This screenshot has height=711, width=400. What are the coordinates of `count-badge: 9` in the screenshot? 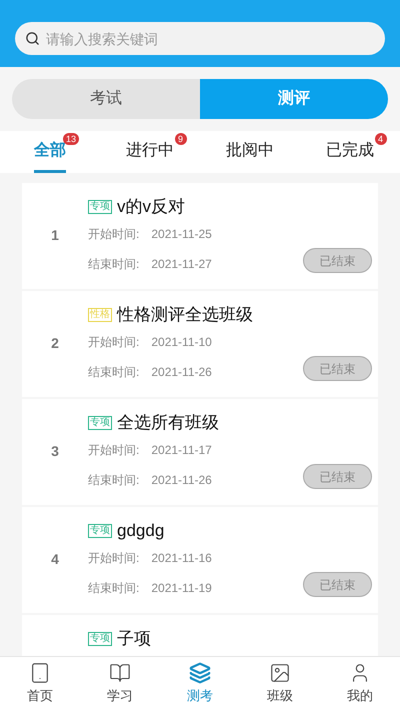 It's located at (181, 139).